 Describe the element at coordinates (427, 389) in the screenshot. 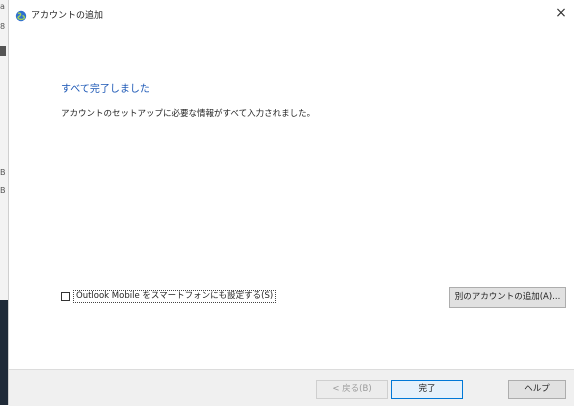

I see `finish-button: 完了` at that location.